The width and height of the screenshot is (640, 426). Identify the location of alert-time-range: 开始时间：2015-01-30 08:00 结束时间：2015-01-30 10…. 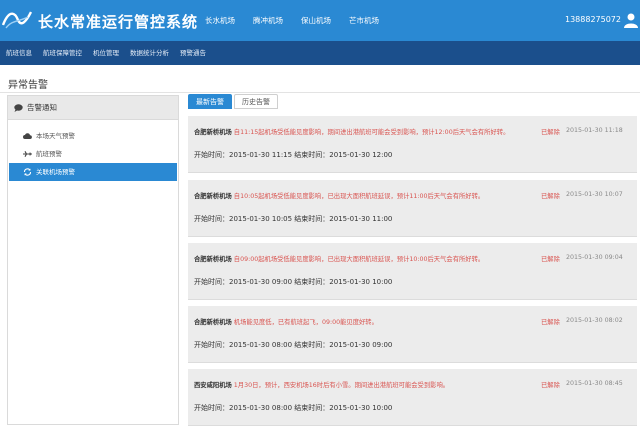
(293, 408).